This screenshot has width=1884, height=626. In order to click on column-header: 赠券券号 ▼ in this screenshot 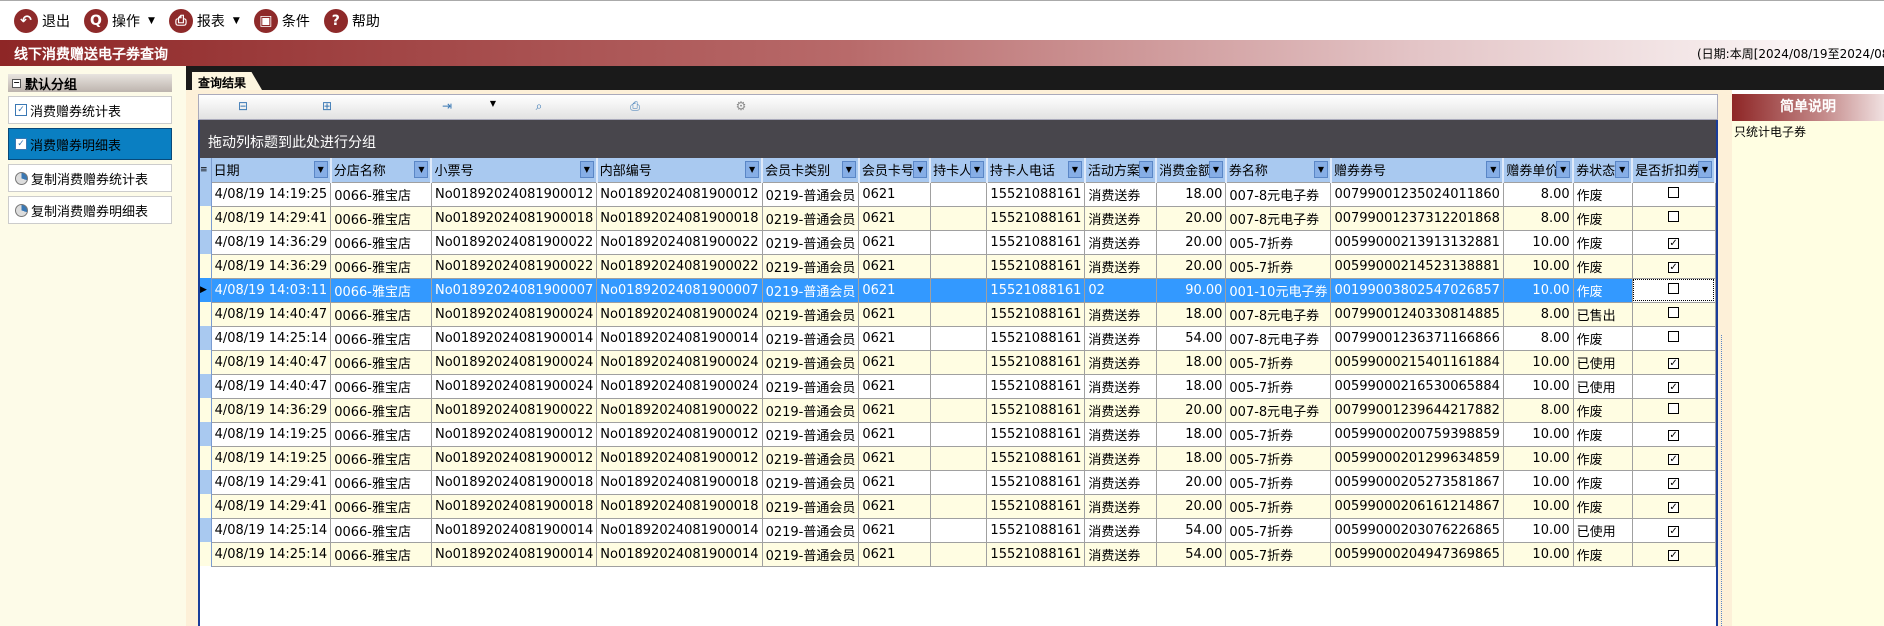, I will do `click(1417, 170)`.